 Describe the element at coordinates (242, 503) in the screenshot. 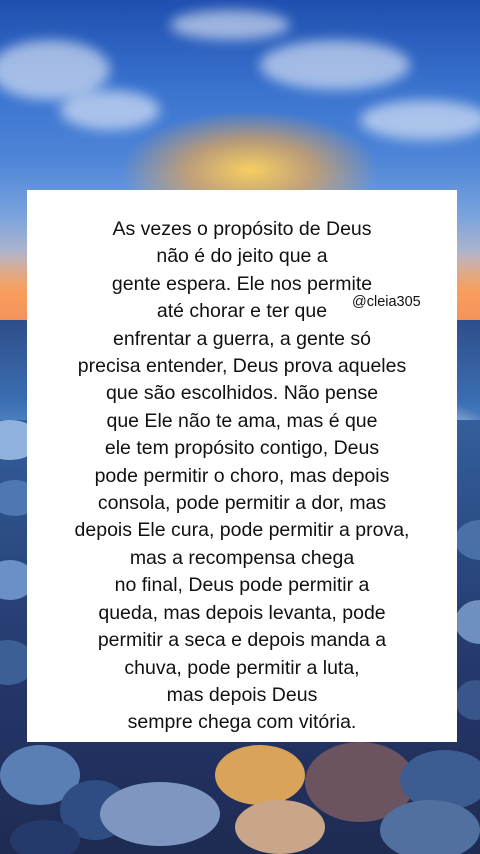

I see `quote-line: consola, pode permitir a dor, mas` at that location.